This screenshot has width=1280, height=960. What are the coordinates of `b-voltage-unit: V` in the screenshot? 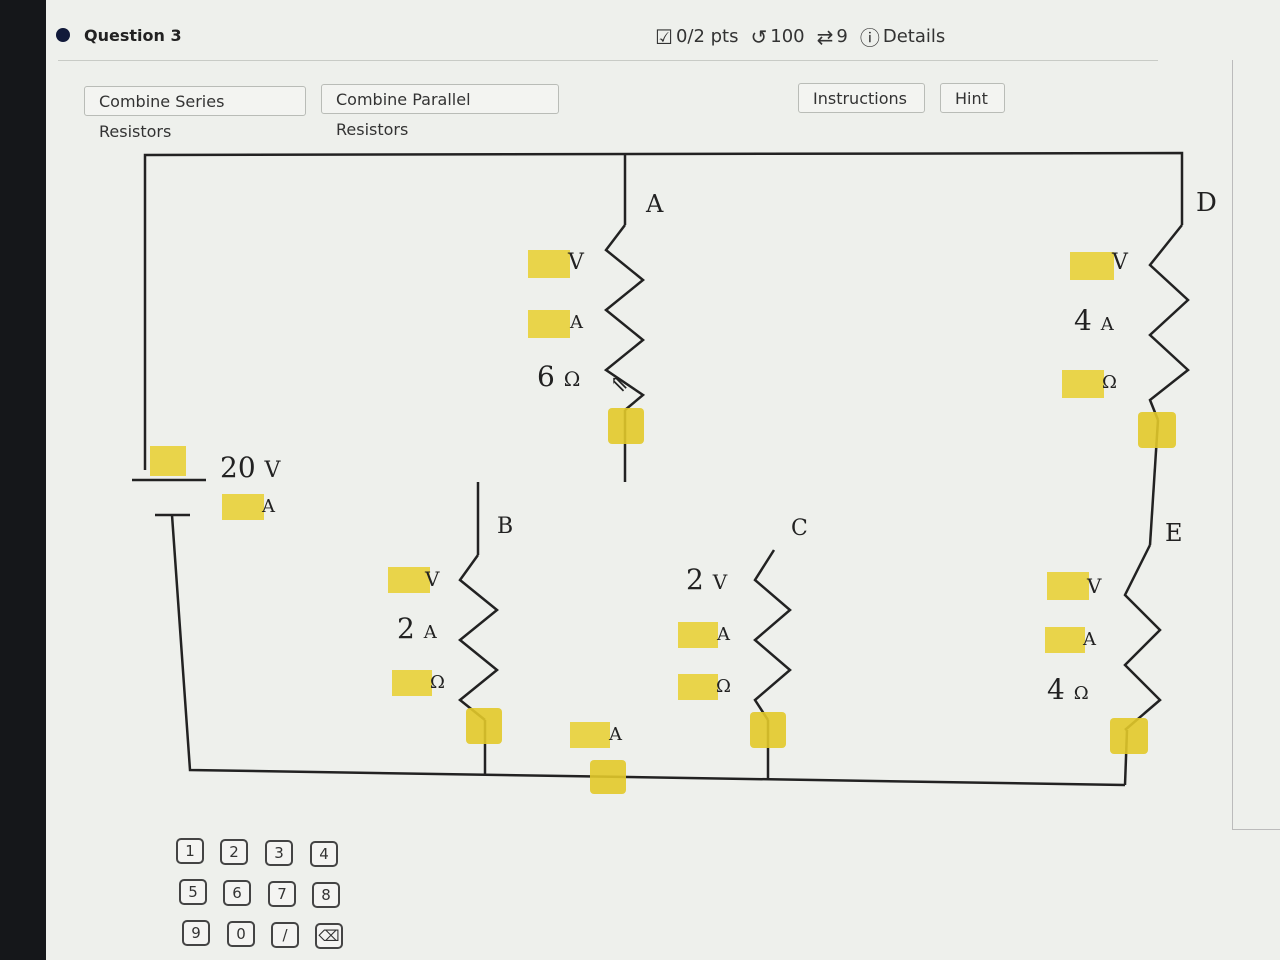 It's located at (432, 579).